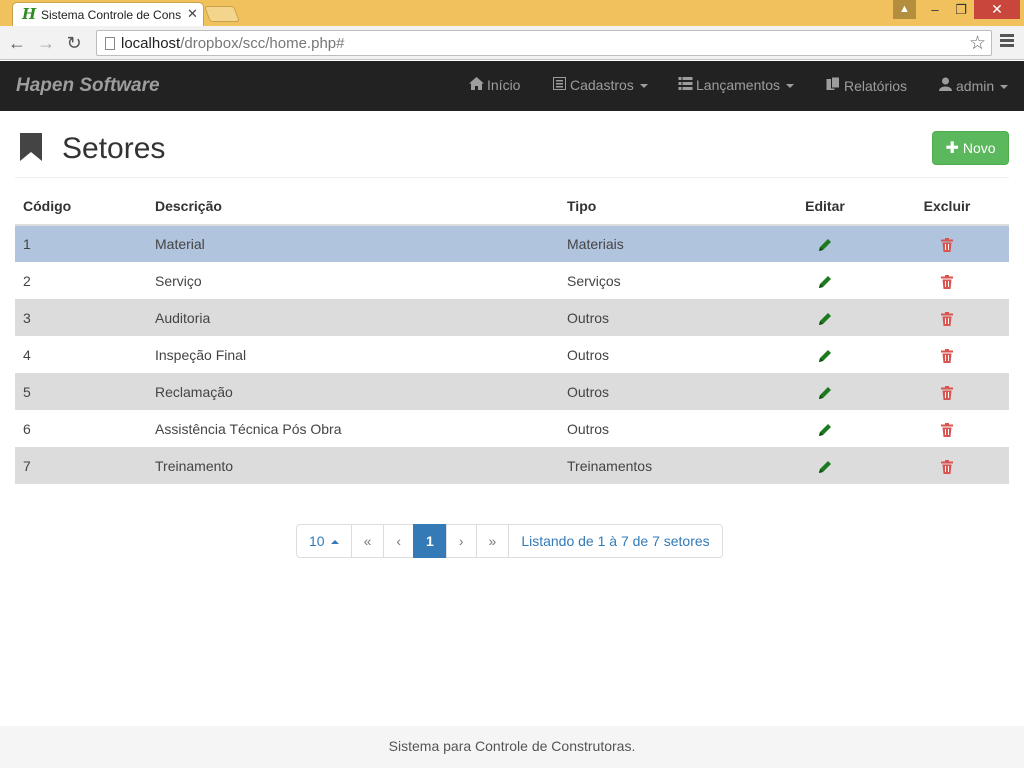 This screenshot has width=1024, height=768. I want to click on cell-tipo: Materiais, so click(662, 243).